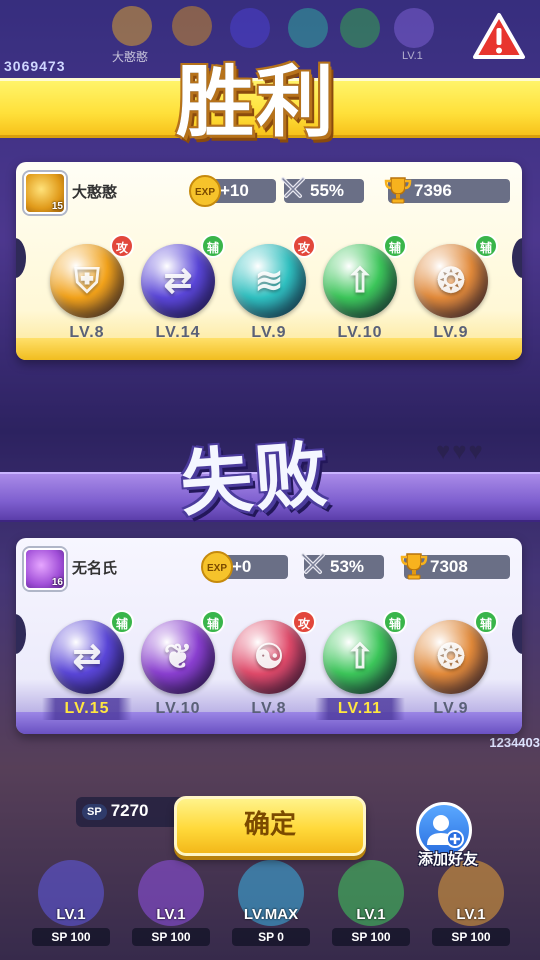 This screenshot has width=540, height=960. Describe the element at coordinates (460, 451) in the screenshot. I see `background-hearts-icon: ♥♥♥` at that location.